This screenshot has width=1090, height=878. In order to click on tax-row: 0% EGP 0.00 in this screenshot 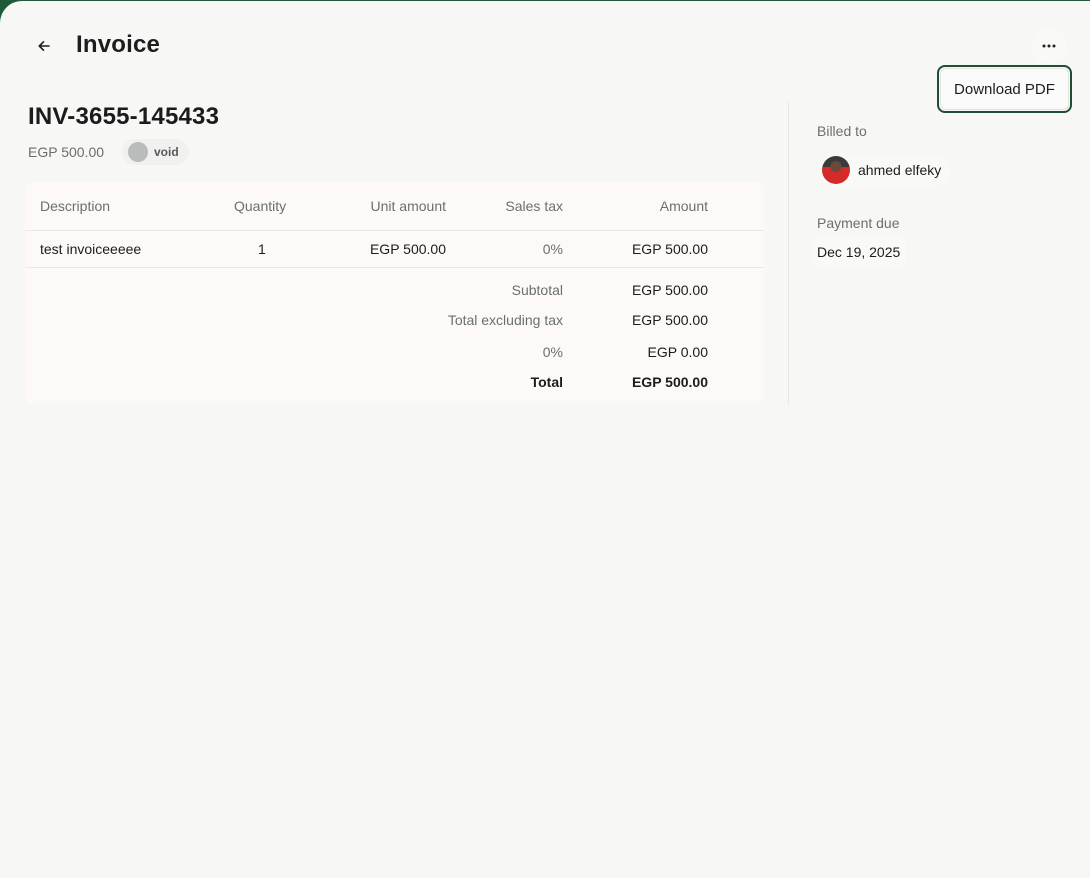, I will do `click(394, 354)`.